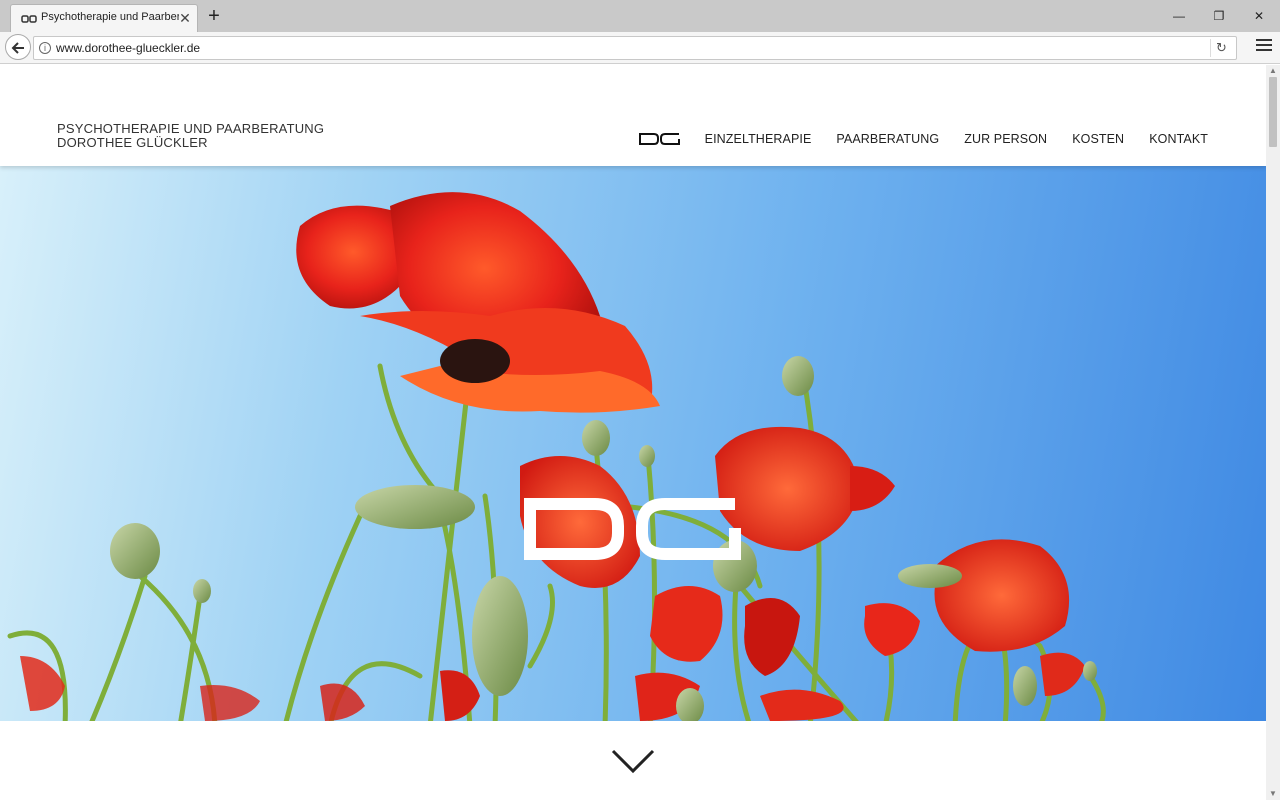 This screenshot has height=800, width=1280. What do you see at coordinates (659, 139) in the screenshot?
I see `dg-logo-icon` at bounding box center [659, 139].